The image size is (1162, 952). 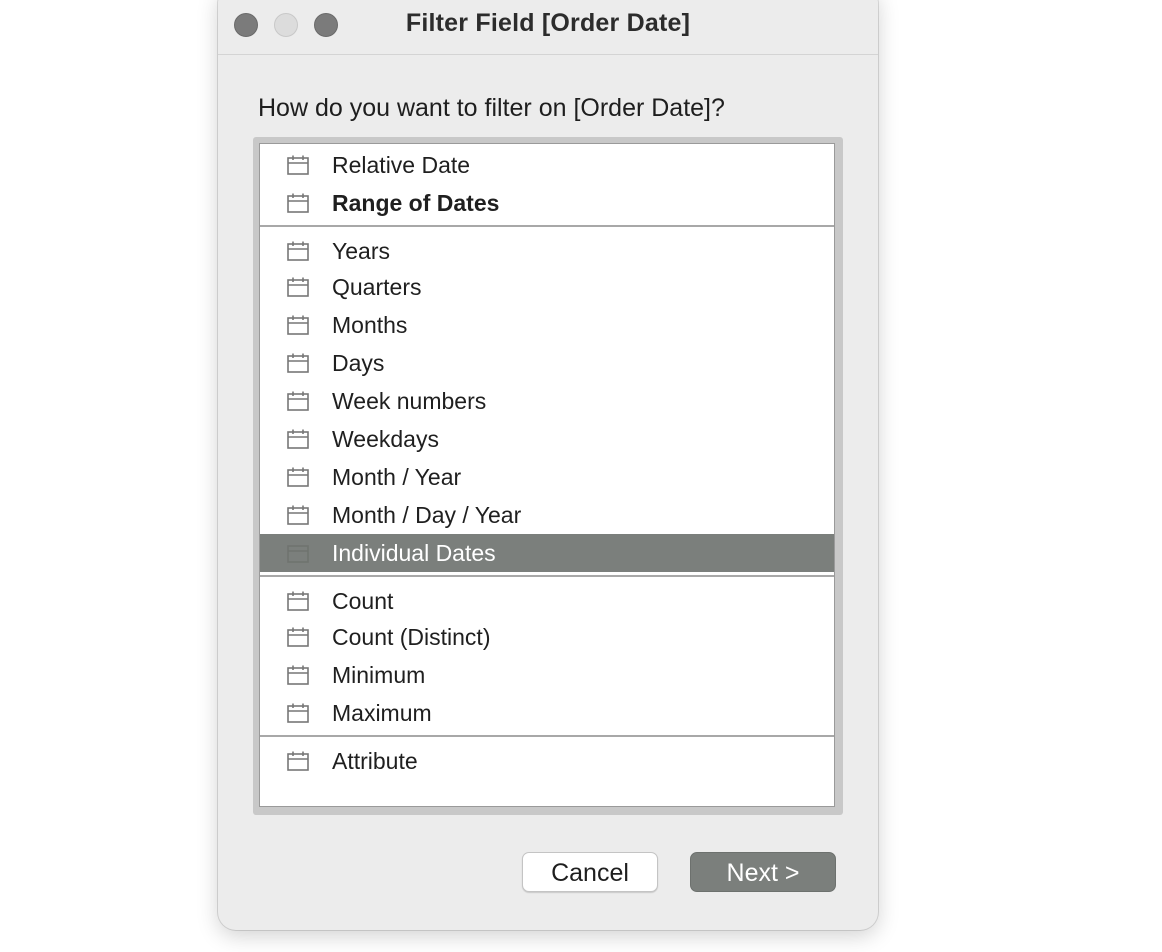 What do you see at coordinates (370, 325) in the screenshot?
I see `list-item-label: Months` at bounding box center [370, 325].